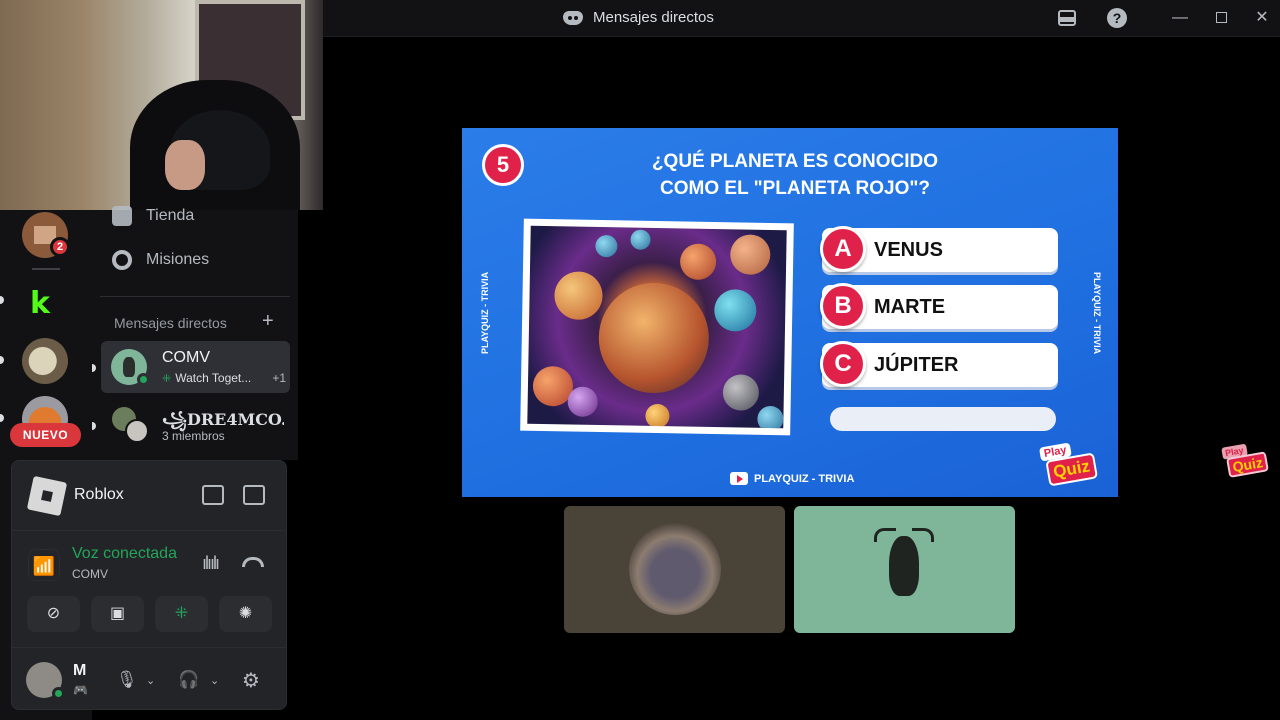 This screenshot has height=720, width=1280. Describe the element at coordinates (45, 435) in the screenshot. I see `new-badge: NUEVO` at that location.